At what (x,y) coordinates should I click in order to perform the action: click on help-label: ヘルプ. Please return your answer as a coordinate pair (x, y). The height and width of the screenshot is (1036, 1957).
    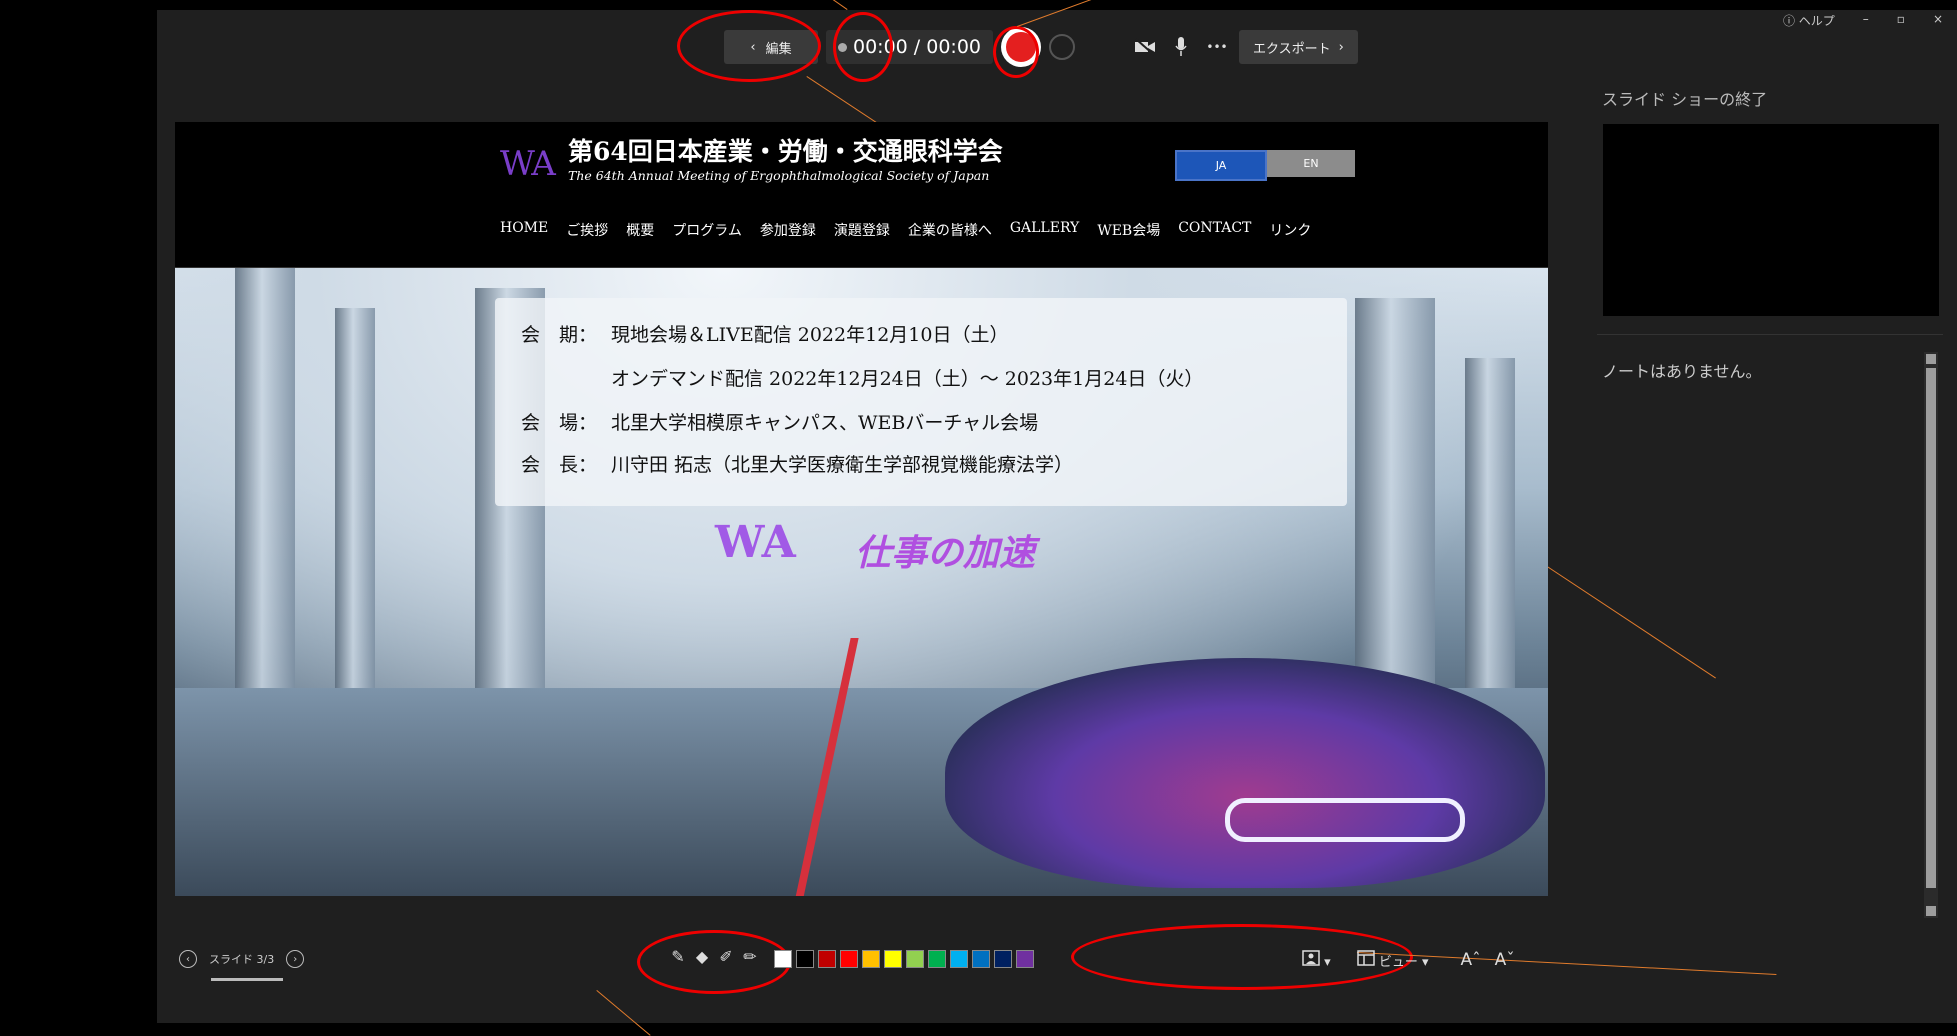
    Looking at the image, I should click on (1816, 21).